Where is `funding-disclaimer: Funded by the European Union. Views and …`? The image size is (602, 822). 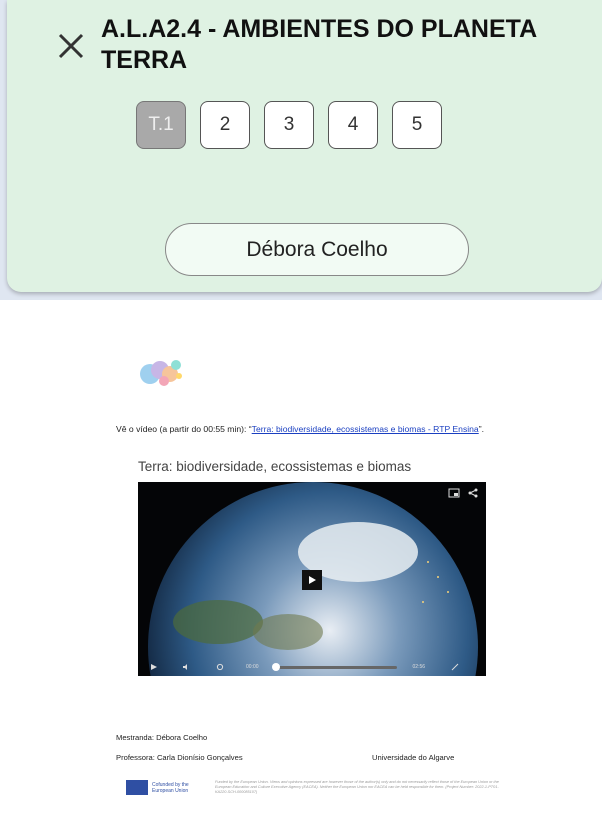
funding-disclaimer: Funded by the European Union. Views and … is located at coordinates (357, 787).